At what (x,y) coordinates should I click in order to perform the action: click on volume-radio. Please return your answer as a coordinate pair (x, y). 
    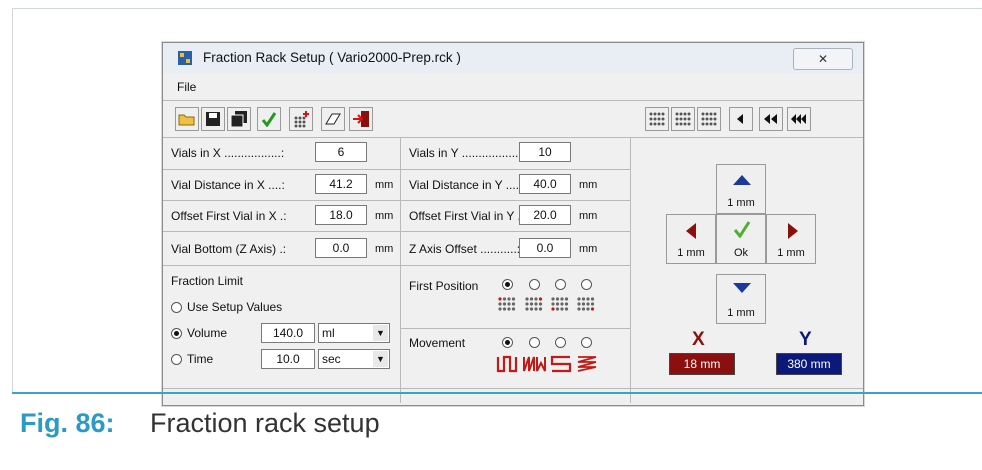
    Looking at the image, I should click on (176, 333).